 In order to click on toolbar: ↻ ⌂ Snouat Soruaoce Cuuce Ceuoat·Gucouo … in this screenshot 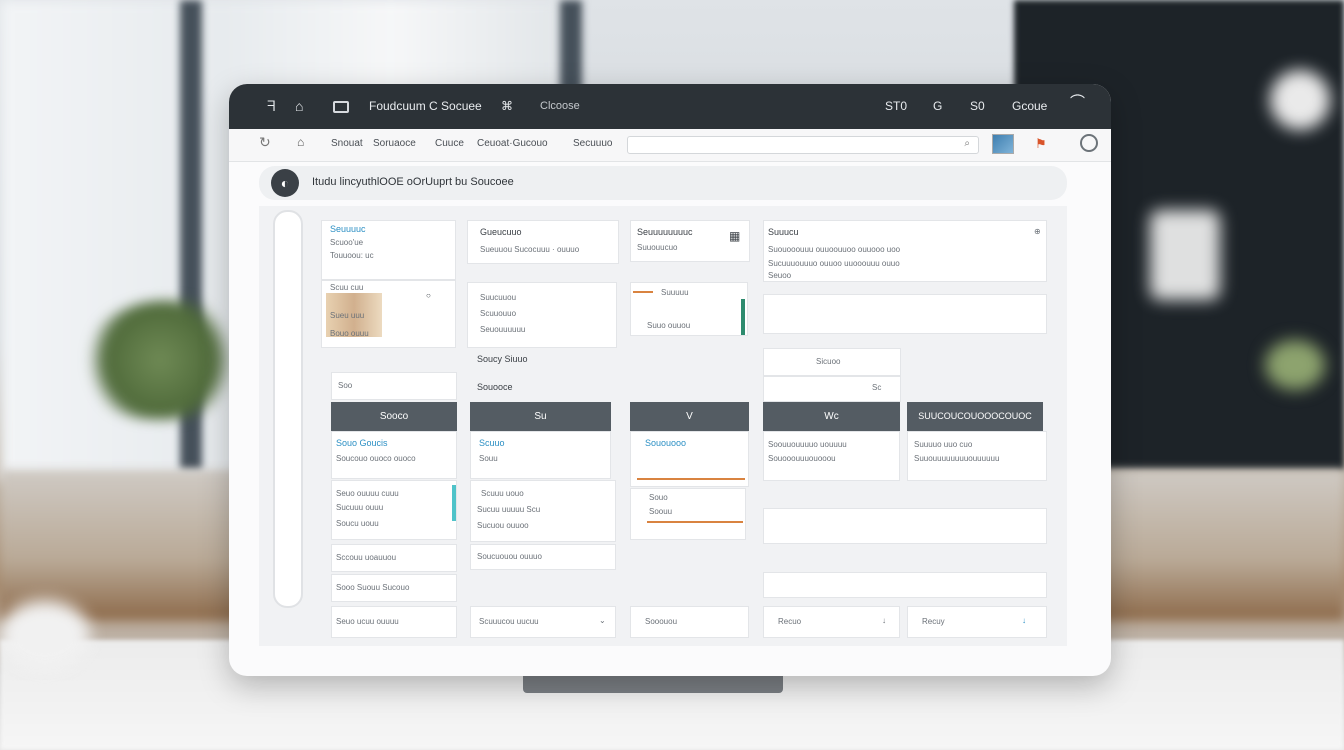, I will do `click(670, 145)`.